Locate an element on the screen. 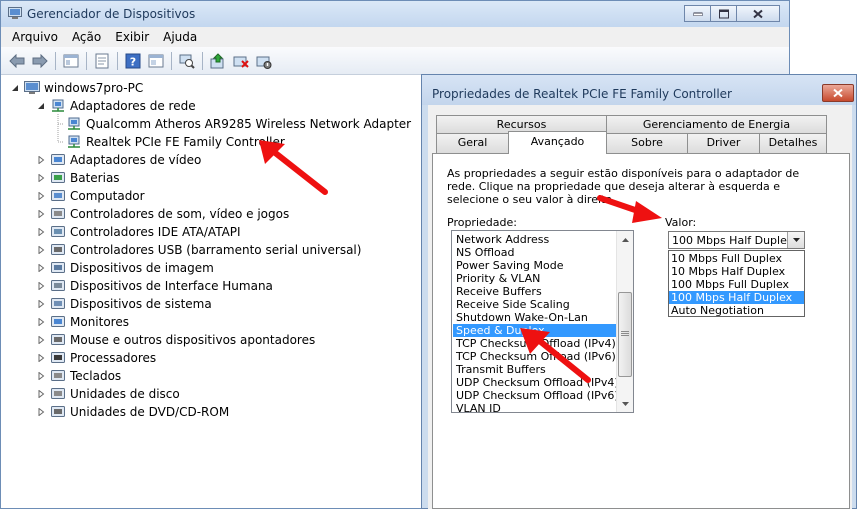  tree-category: Controladores IDE ATA/ATAPI is located at coordinates (138, 232).